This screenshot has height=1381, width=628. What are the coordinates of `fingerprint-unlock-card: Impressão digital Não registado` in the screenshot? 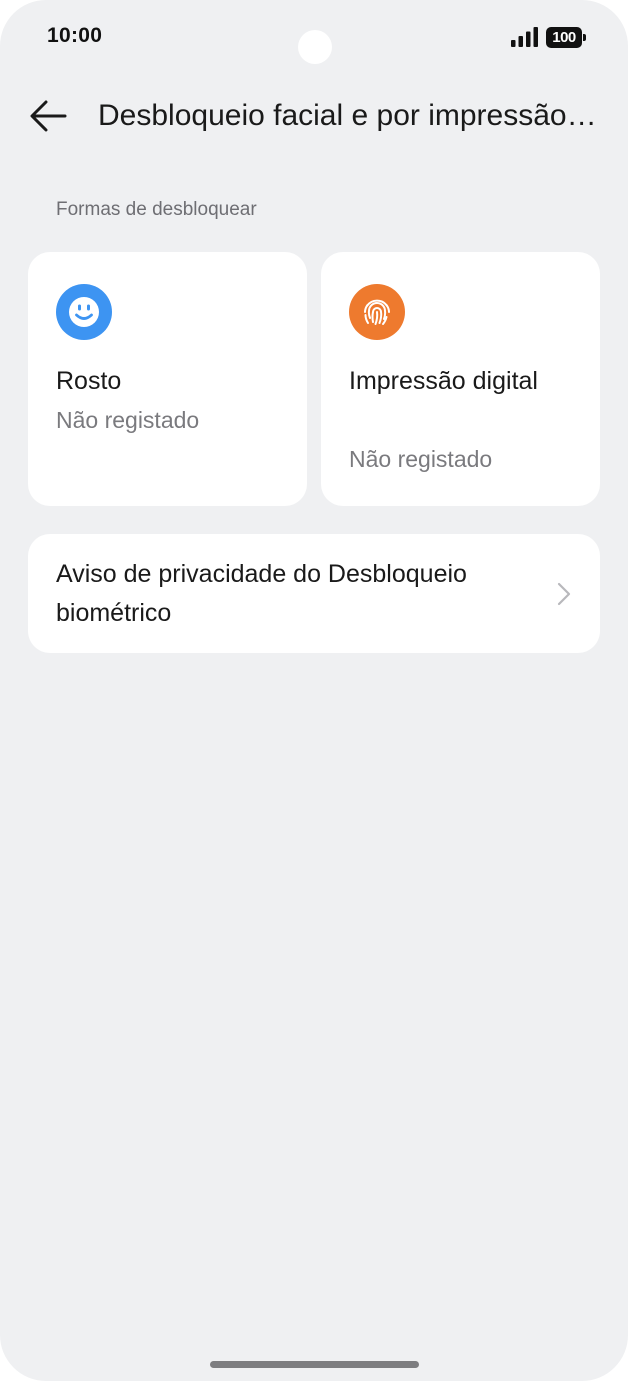 It's located at (460, 379).